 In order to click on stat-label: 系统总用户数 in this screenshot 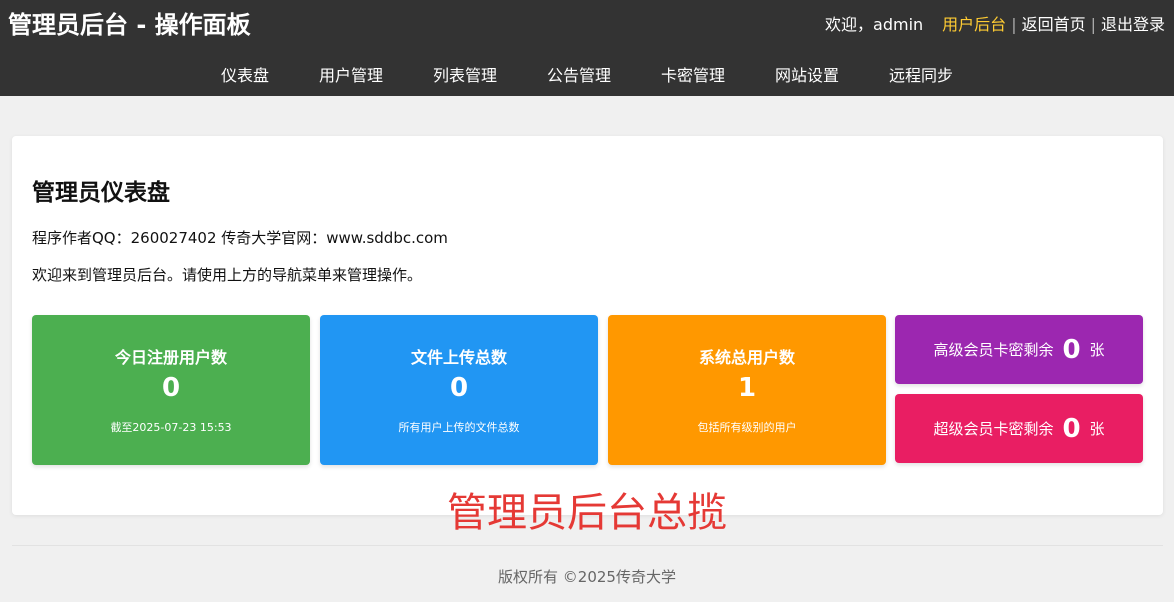, I will do `click(746, 357)`.